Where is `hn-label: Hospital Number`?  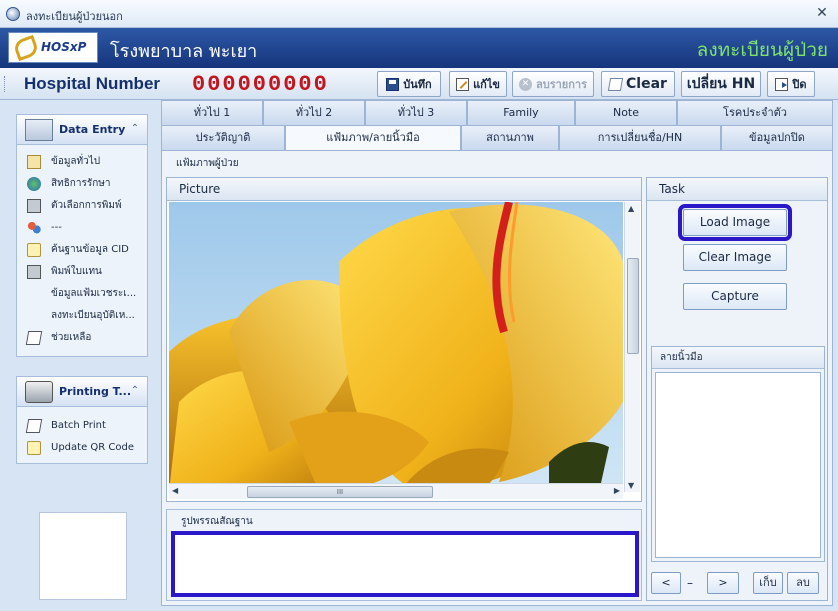 hn-label: Hospital Number is located at coordinates (92, 83).